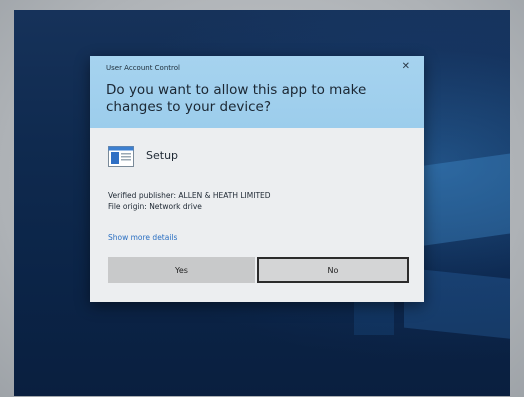  What do you see at coordinates (142, 237) in the screenshot?
I see `show-more-details-link: Show more details` at bounding box center [142, 237].